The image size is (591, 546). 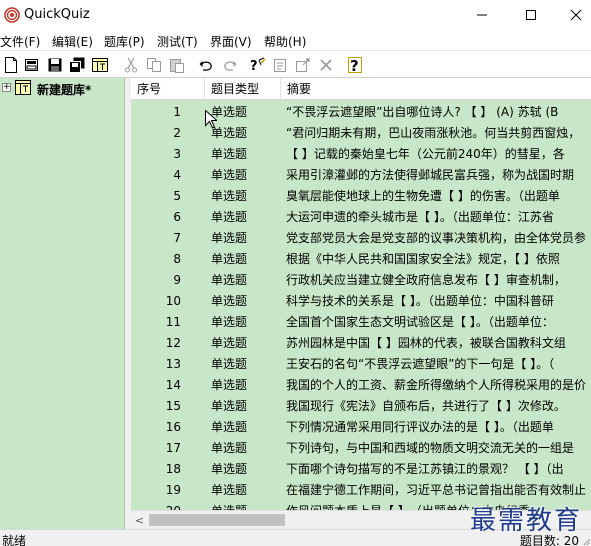 What do you see at coordinates (436, 89) in the screenshot?
I see `column-header-summary: 摘要` at bounding box center [436, 89].